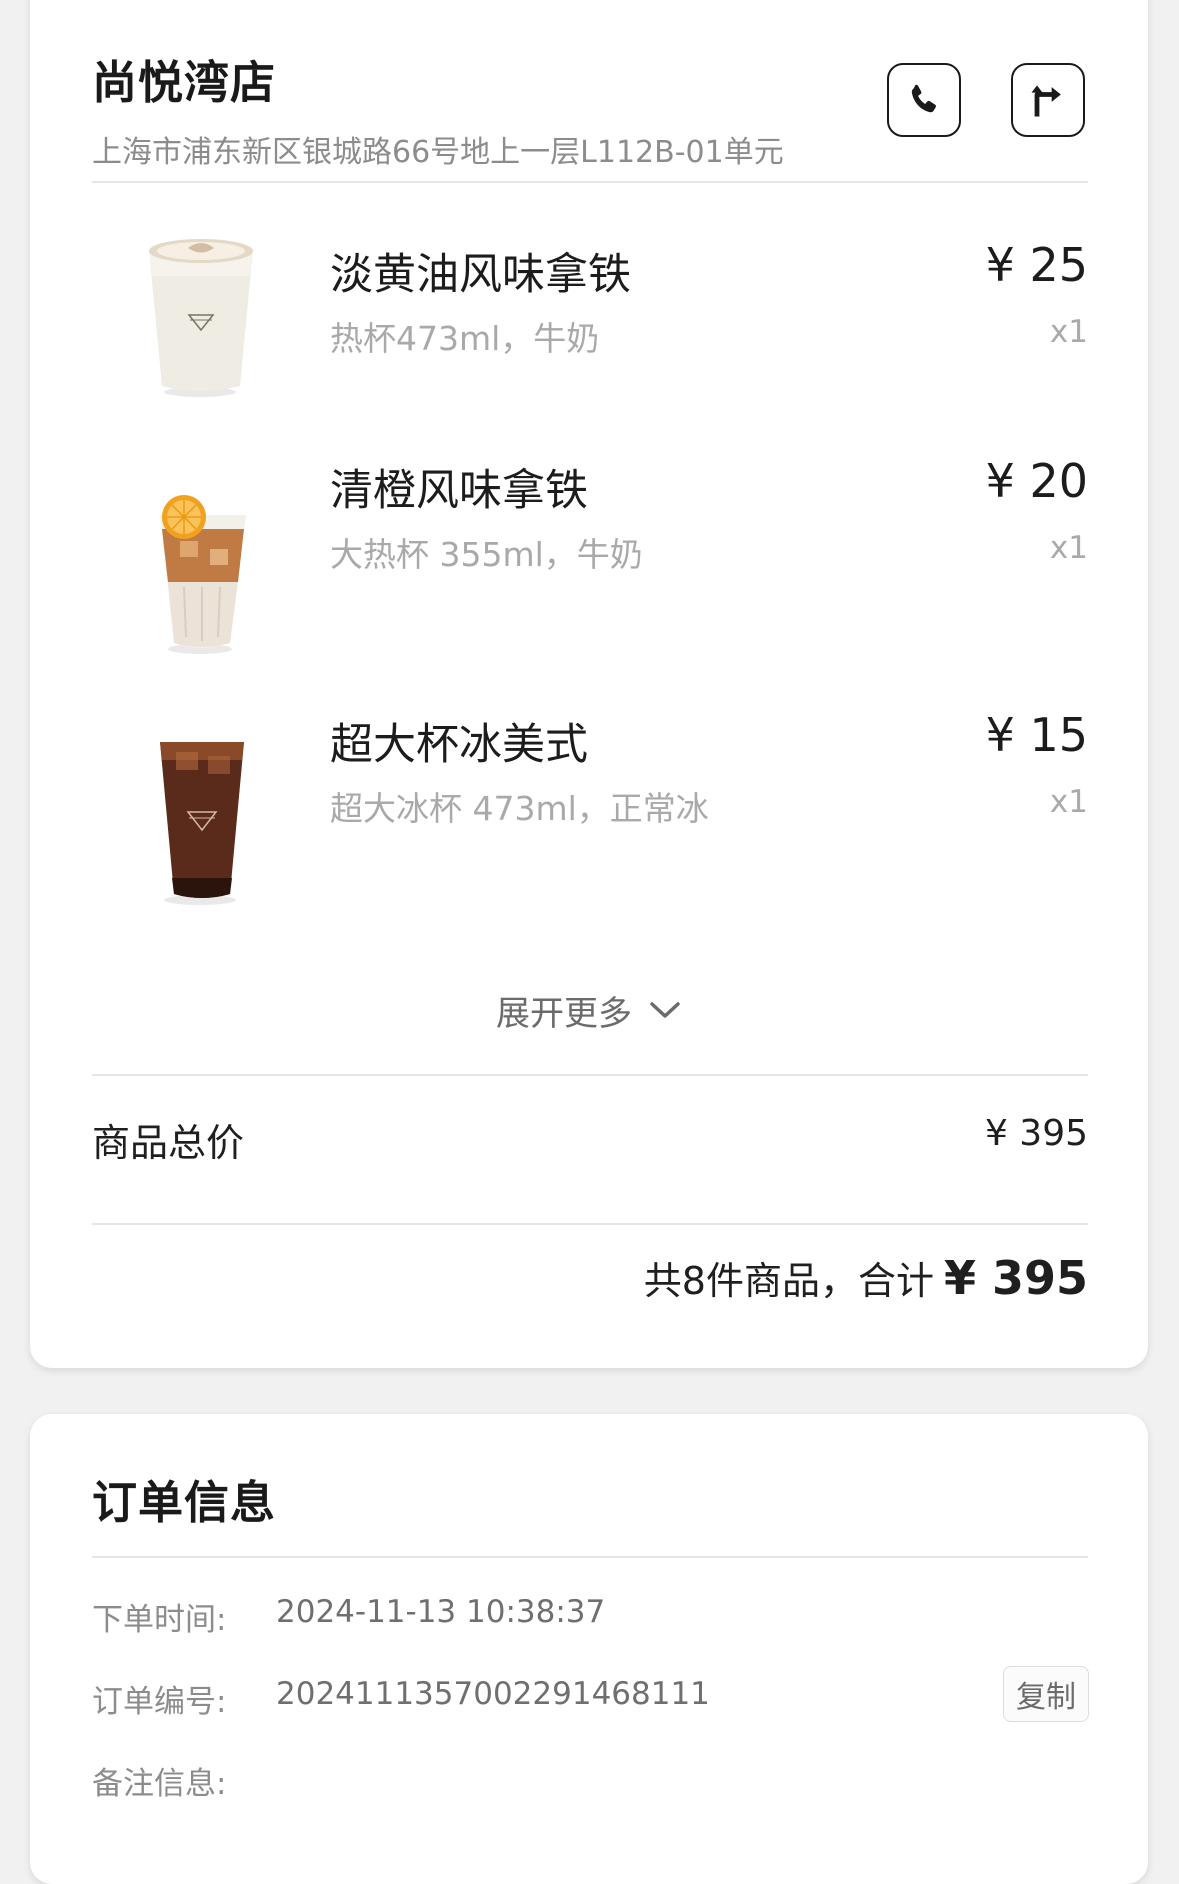 The image size is (1179, 1884). Describe the element at coordinates (459, 491) in the screenshot. I see `product-name: 清橙风味拿铁` at that location.